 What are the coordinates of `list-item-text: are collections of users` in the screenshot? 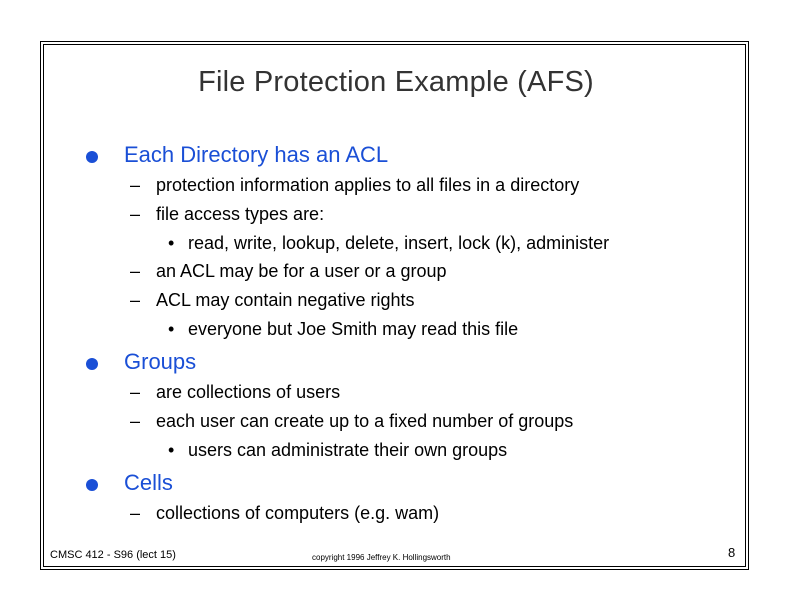 It's located at (248, 392).